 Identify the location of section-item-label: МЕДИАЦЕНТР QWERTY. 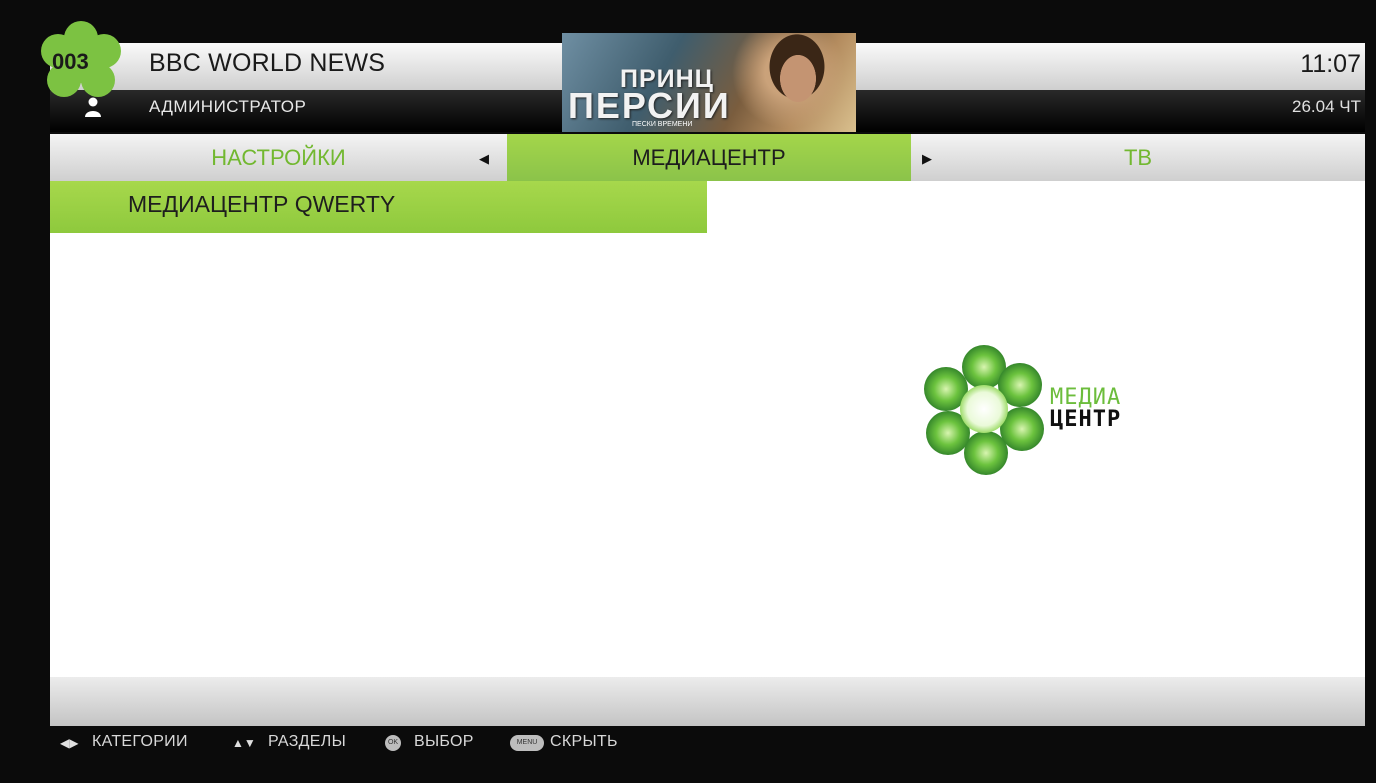
(262, 204).